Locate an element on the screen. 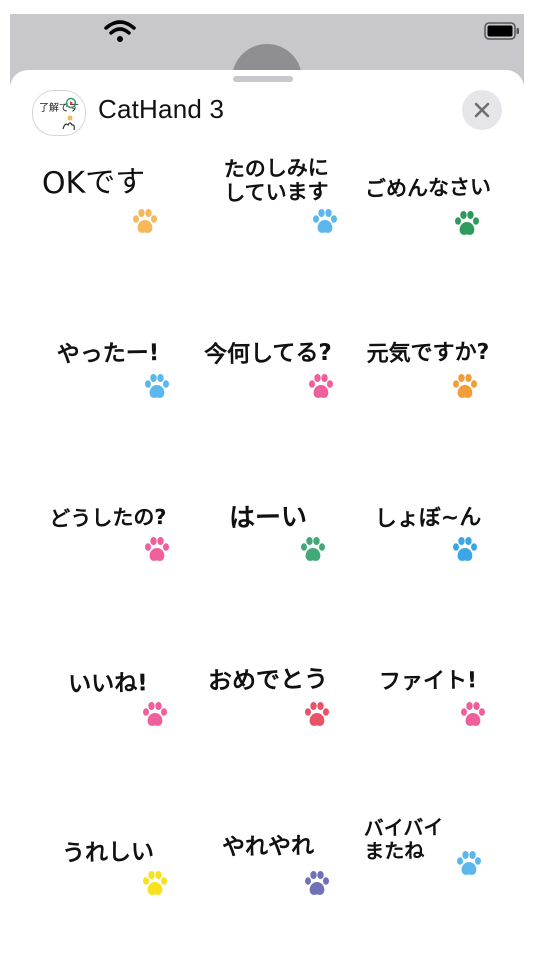 The image size is (534, 975). sticker-ima-nani-shiteru: 今何してる? is located at coordinates (268, 397).